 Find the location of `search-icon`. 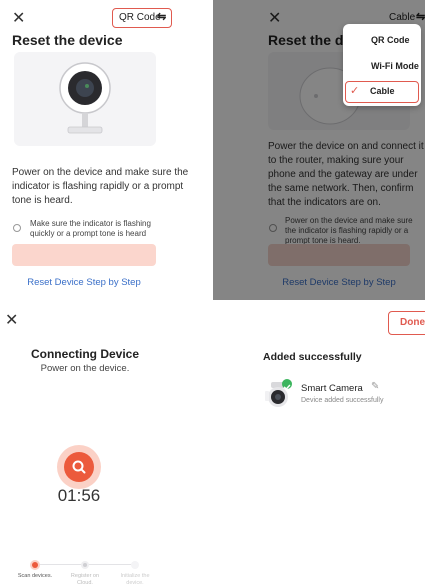

search-icon is located at coordinates (79, 467).